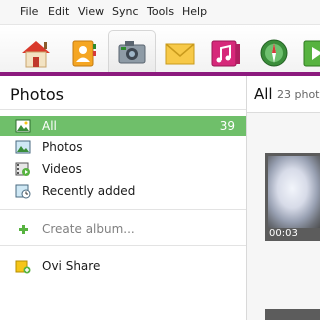 This screenshot has height=320, width=320. What do you see at coordinates (62, 169) in the screenshot?
I see `sidebar-item-label: Videos` at bounding box center [62, 169].